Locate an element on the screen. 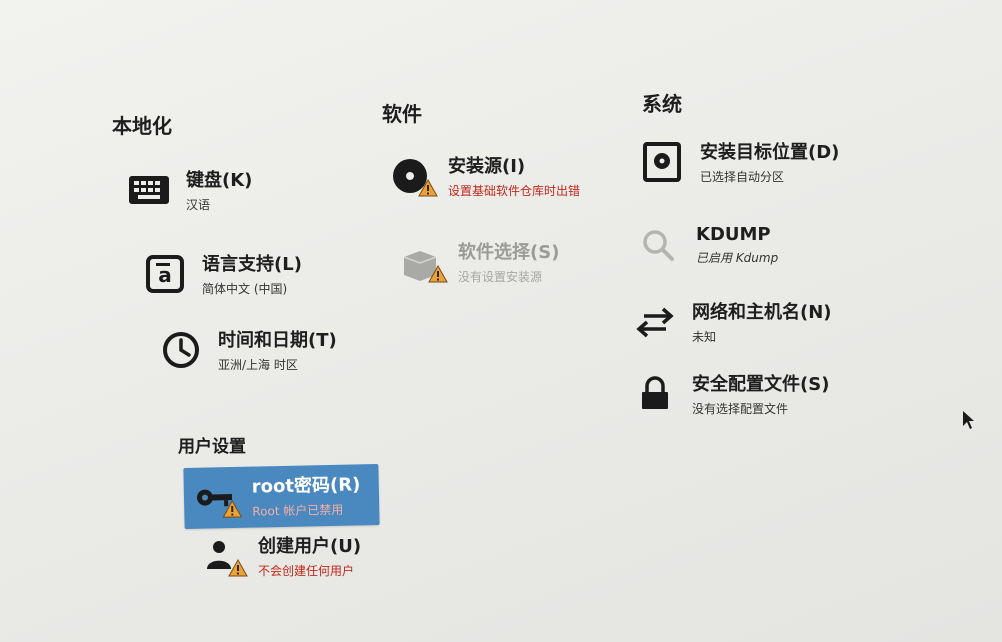 This screenshot has height=642, width=1002. language-title: 语言支持(L) is located at coordinates (252, 264).